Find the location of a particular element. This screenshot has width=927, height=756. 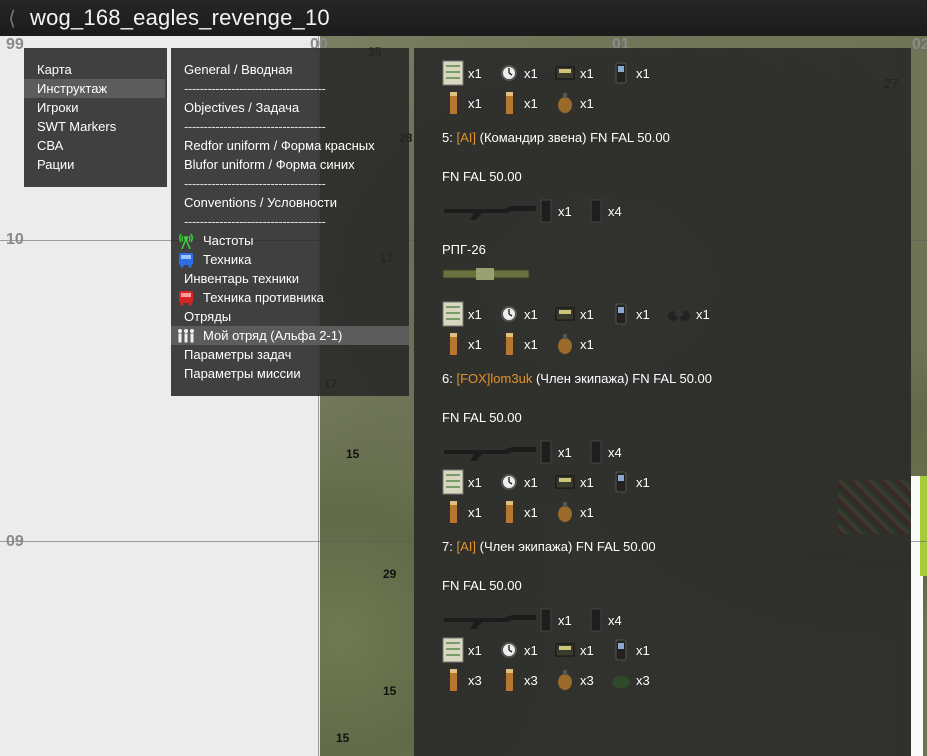

grid-label-99: 99 is located at coordinates (15, 44).